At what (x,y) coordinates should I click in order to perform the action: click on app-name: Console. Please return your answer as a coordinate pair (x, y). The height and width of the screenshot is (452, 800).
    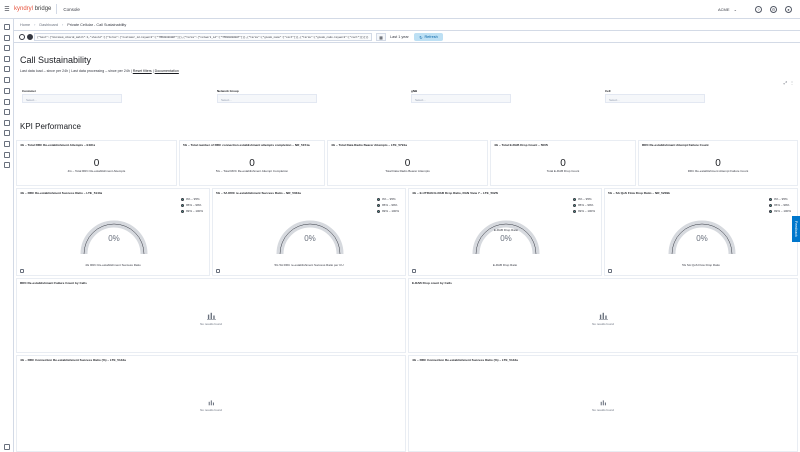
    Looking at the image, I should click on (68, 9).